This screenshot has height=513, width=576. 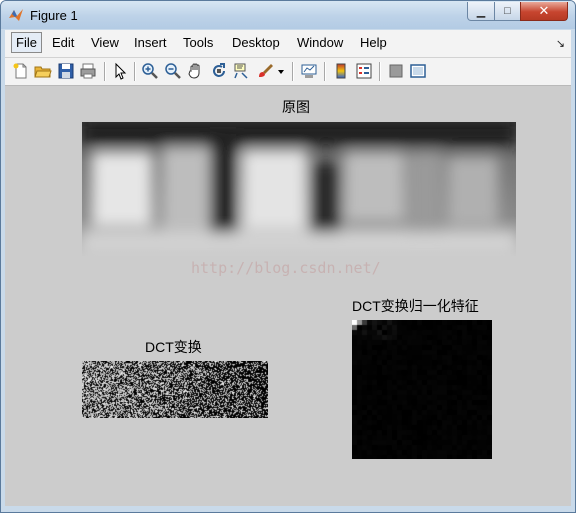 I want to click on axes-title-dct: DCT变换, so click(x=173, y=347).